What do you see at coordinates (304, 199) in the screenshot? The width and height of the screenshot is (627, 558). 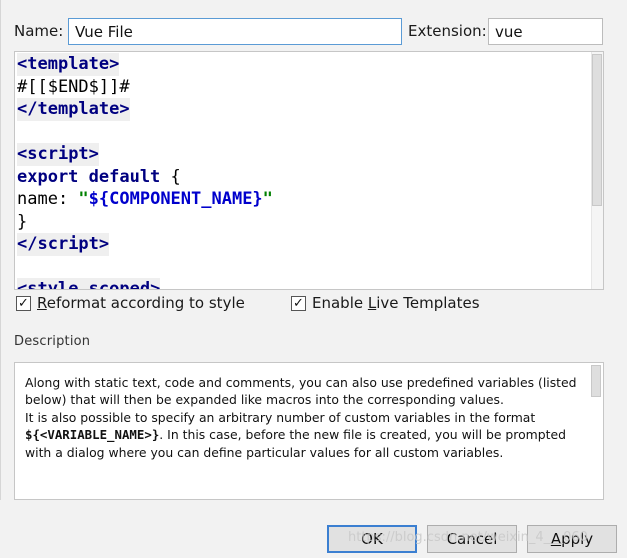 I see `code-line: name: "${COMPONENT_NAME}"` at bounding box center [304, 199].